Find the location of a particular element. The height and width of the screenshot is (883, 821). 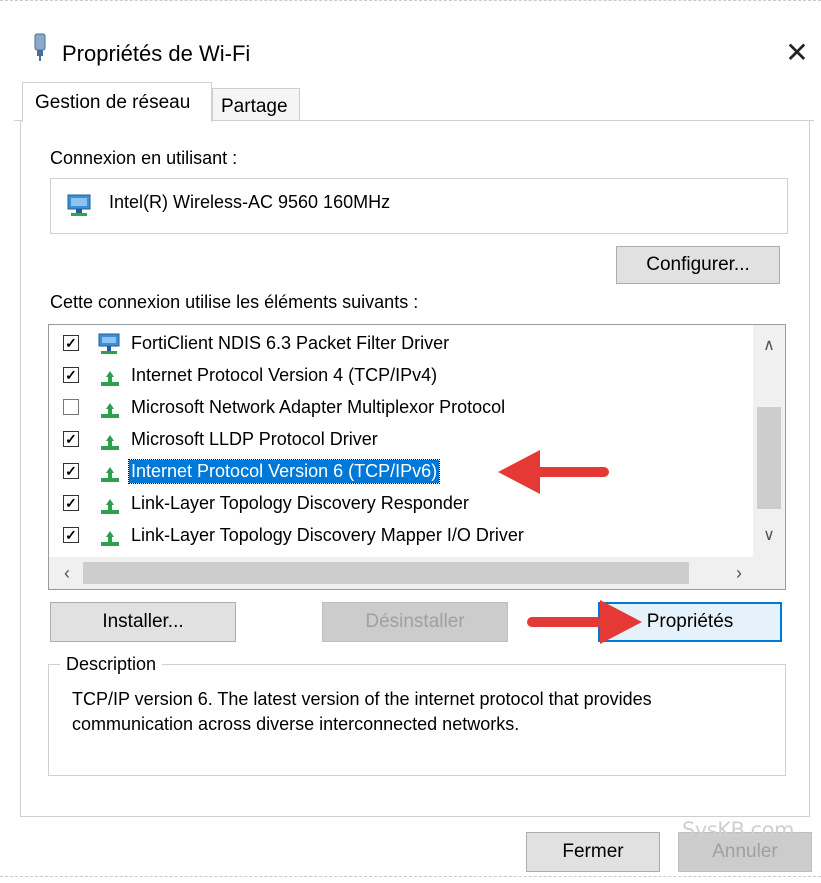

tab-gestion-de-reseau: Gestion de réseau is located at coordinates (117, 102).